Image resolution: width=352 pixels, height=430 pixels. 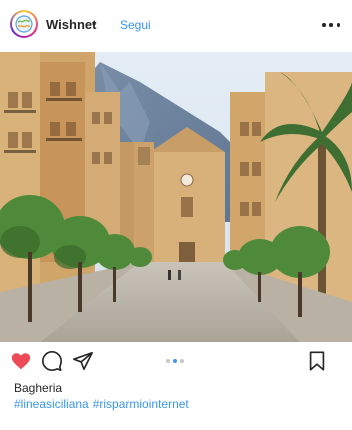 I want to click on carousel-indicator, so click(x=175, y=361).